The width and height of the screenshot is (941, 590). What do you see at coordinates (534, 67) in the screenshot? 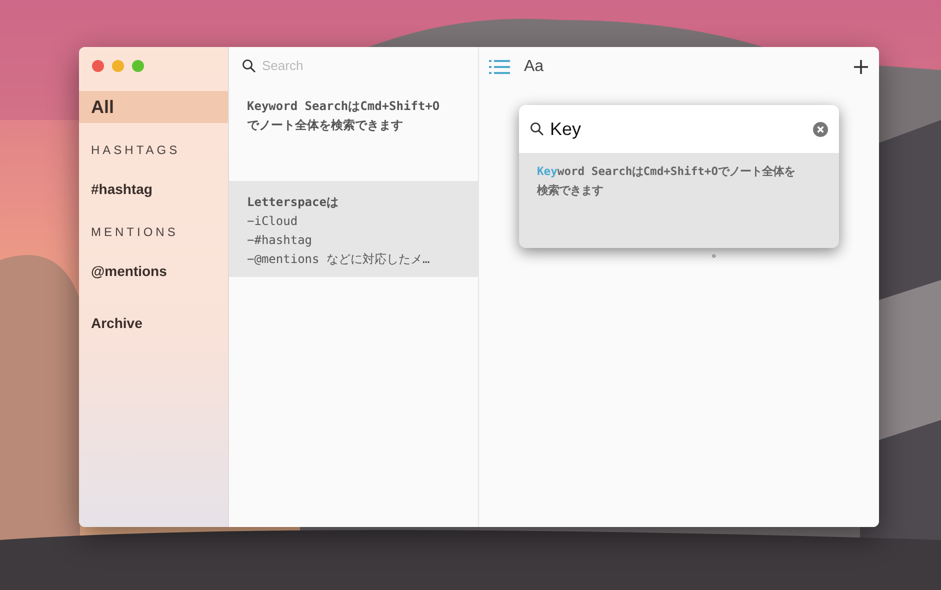
I see `font-button: Aa` at bounding box center [534, 67].